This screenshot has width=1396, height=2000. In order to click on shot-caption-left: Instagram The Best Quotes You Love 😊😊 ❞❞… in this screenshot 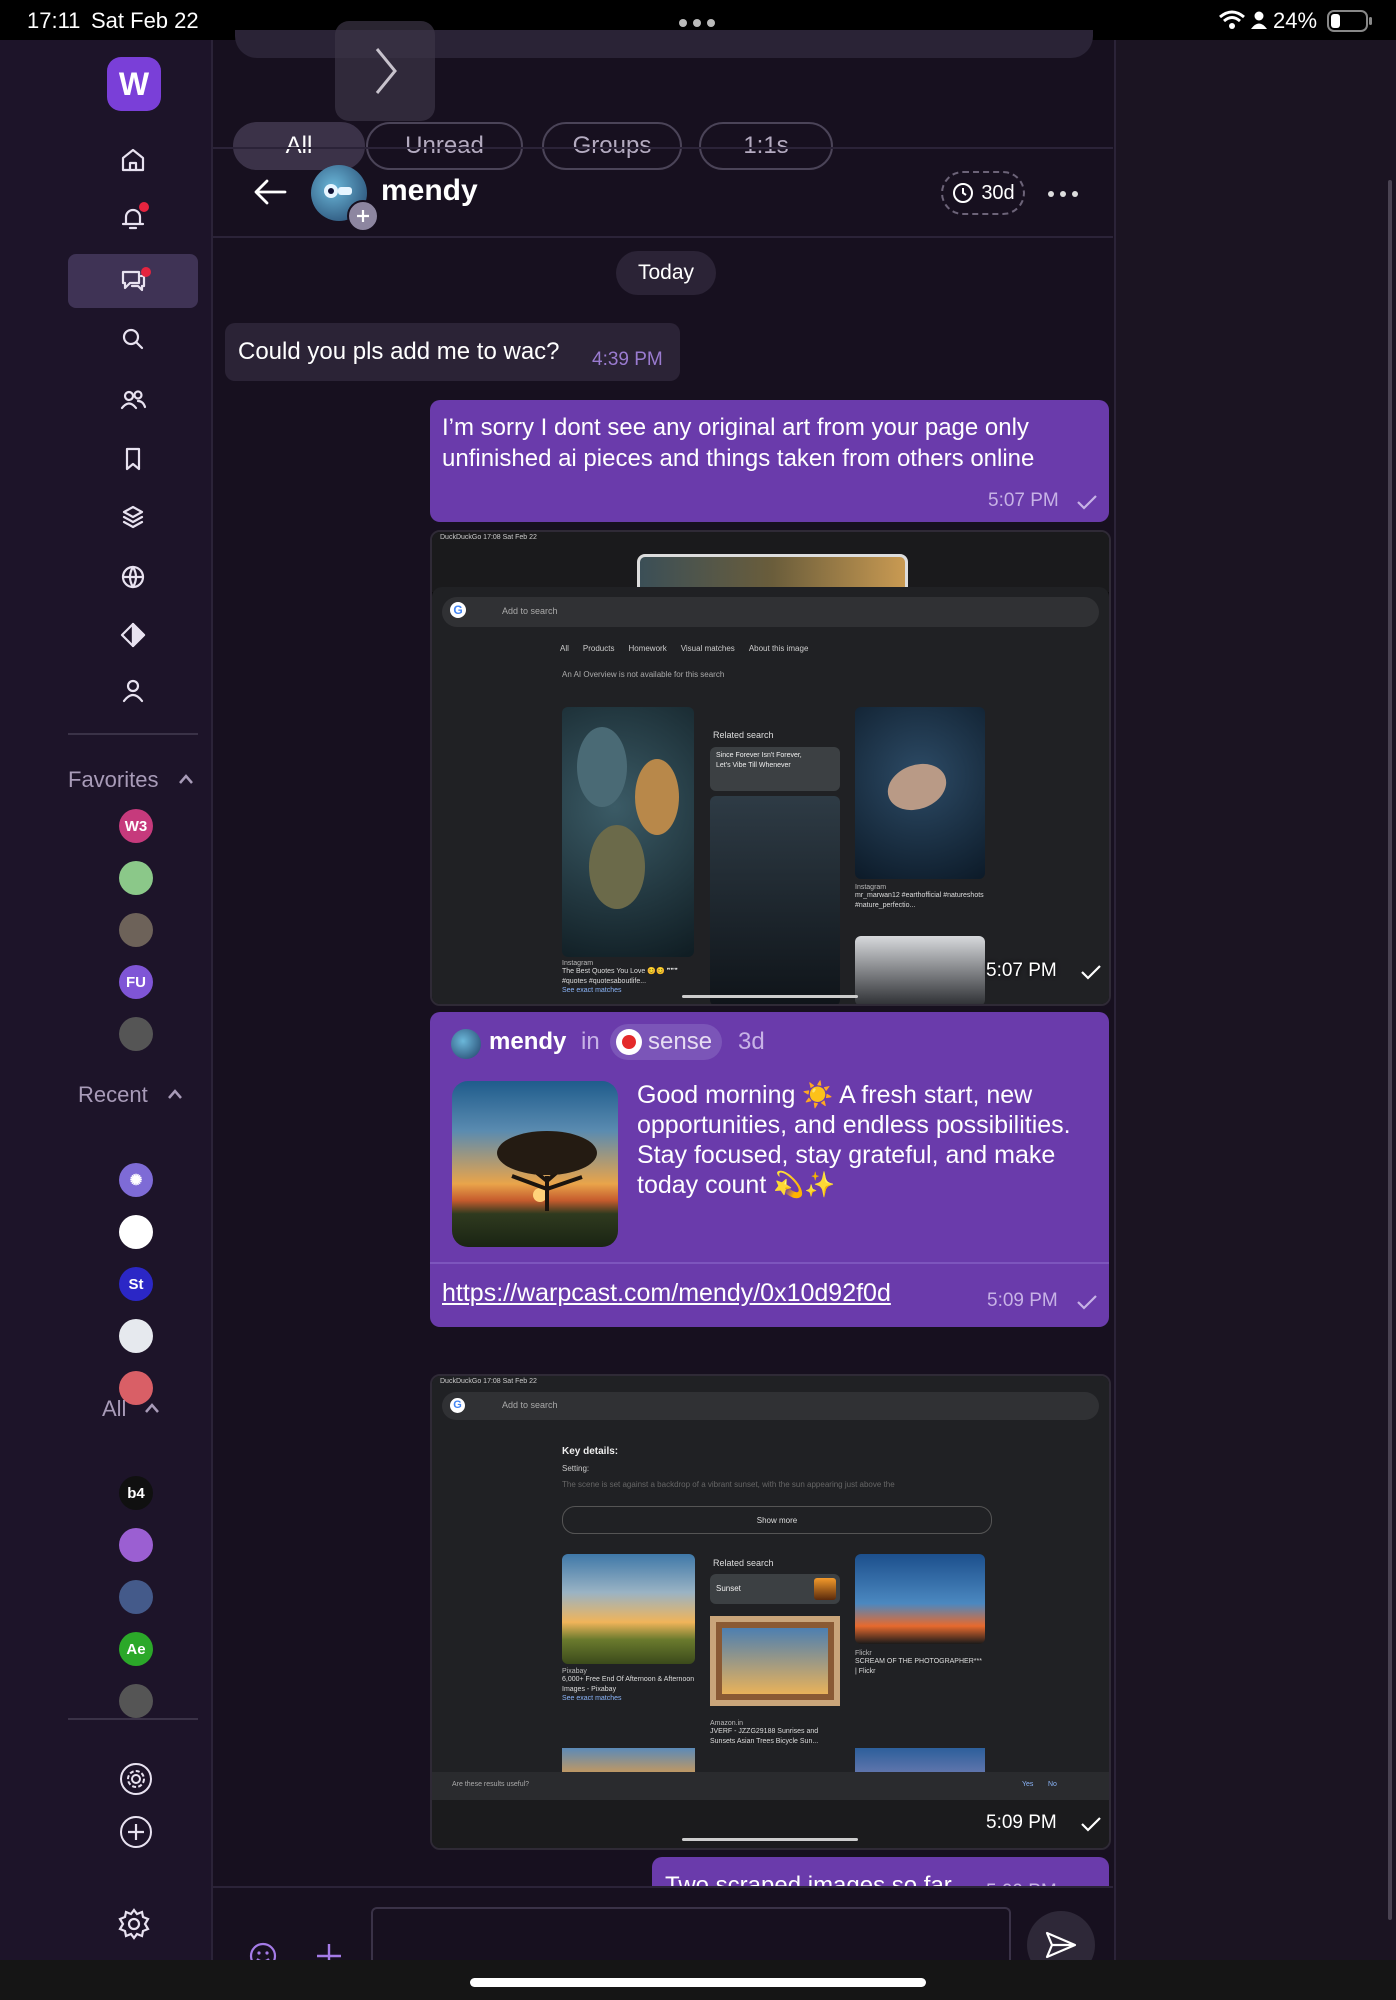, I will do `click(629, 977)`.